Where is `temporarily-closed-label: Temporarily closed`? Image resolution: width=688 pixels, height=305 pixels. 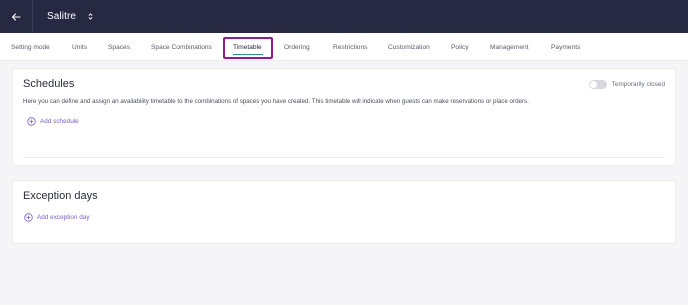 temporarily-closed-label: Temporarily closed is located at coordinates (638, 84).